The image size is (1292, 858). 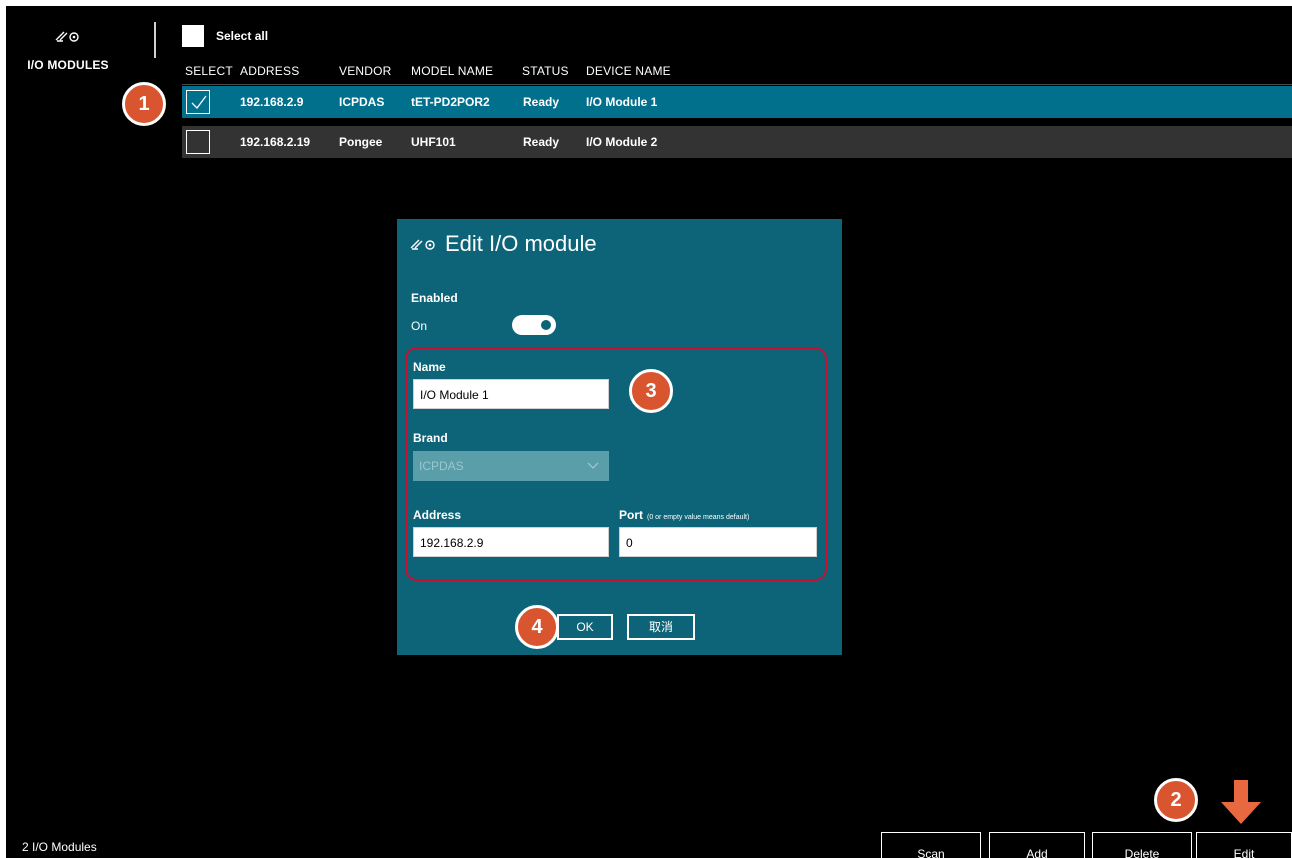 What do you see at coordinates (718, 542) in the screenshot?
I see `port-input: 0` at bounding box center [718, 542].